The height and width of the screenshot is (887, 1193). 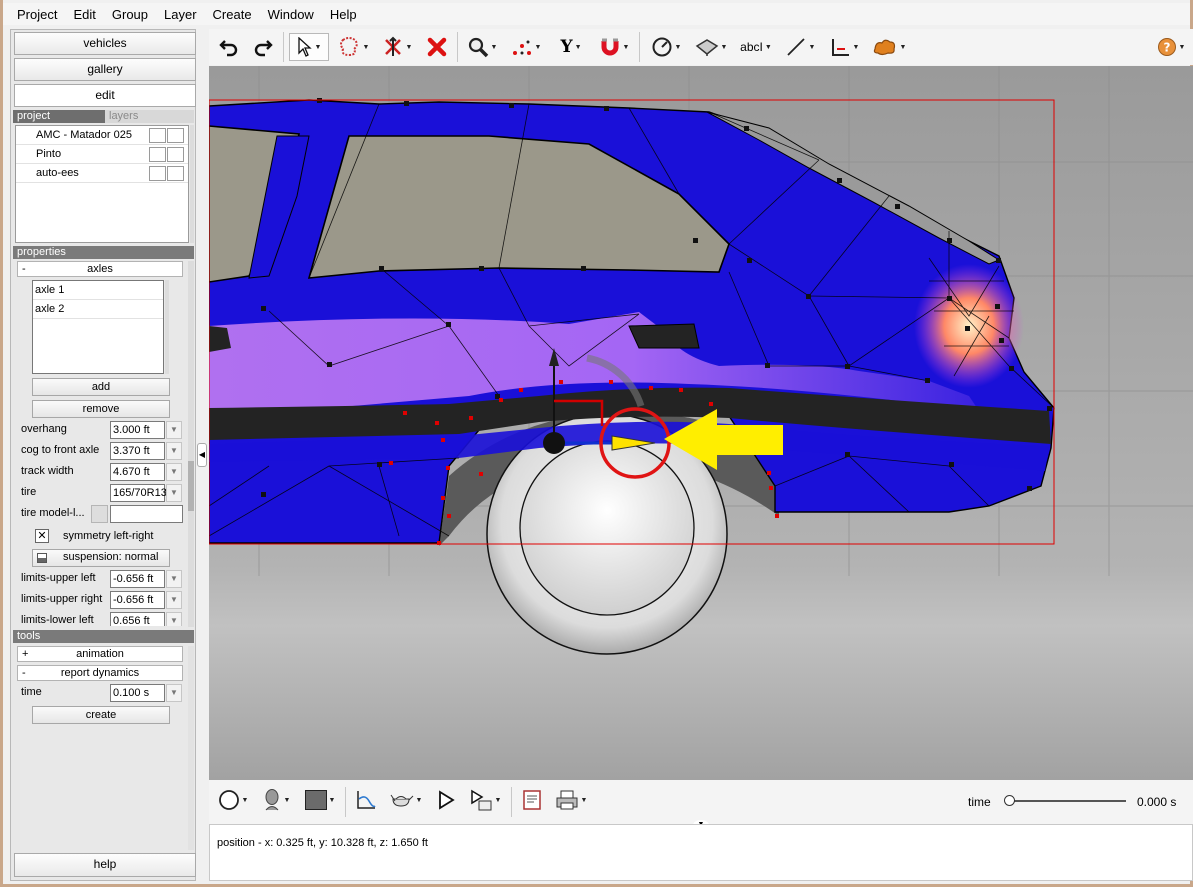 I want to click on edit-button: edit, so click(x=105, y=95).